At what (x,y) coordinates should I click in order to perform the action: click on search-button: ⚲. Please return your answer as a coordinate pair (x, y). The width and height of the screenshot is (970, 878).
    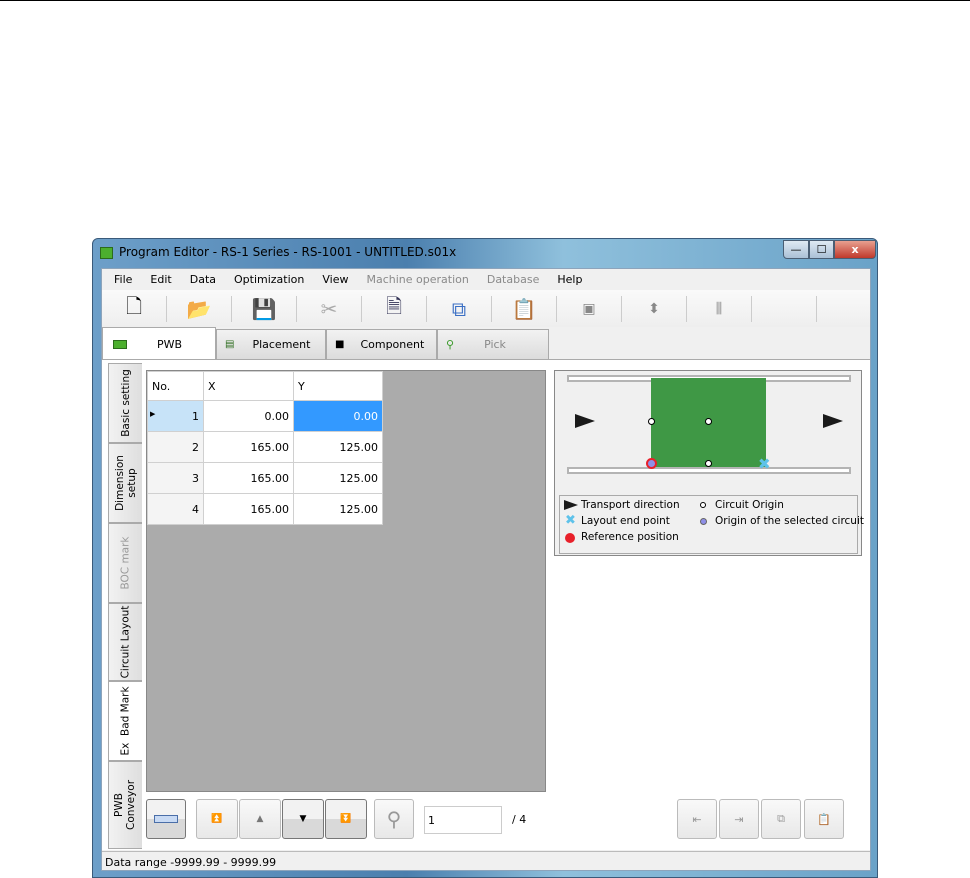
    Looking at the image, I should click on (394, 819).